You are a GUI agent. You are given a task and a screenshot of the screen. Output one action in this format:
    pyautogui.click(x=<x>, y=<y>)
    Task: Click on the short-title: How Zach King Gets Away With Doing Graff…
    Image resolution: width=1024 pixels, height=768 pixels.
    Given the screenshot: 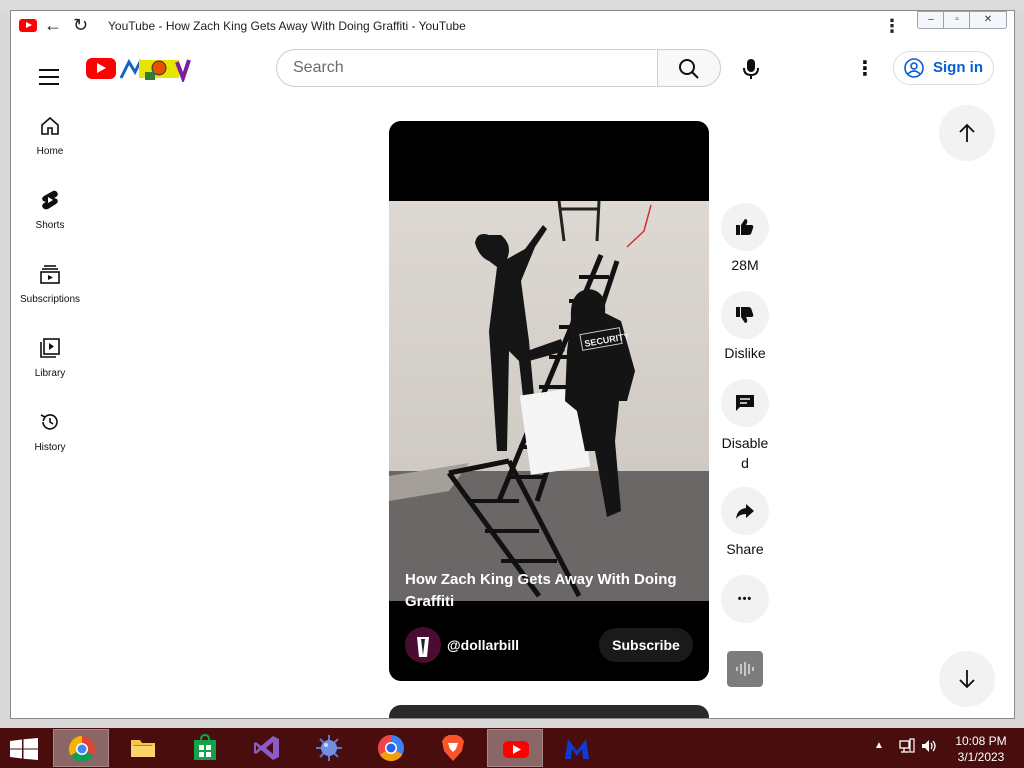 What is the action you would take?
    pyautogui.click(x=541, y=590)
    